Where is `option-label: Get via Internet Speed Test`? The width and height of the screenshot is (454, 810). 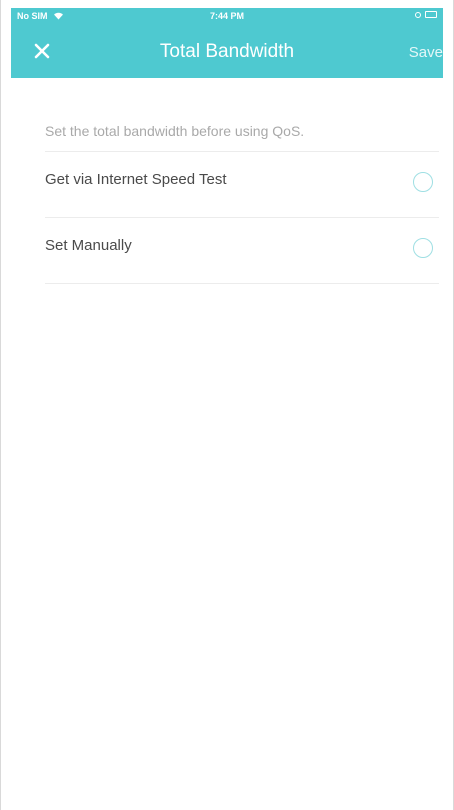 option-label: Get via Internet Speed Test is located at coordinates (136, 179).